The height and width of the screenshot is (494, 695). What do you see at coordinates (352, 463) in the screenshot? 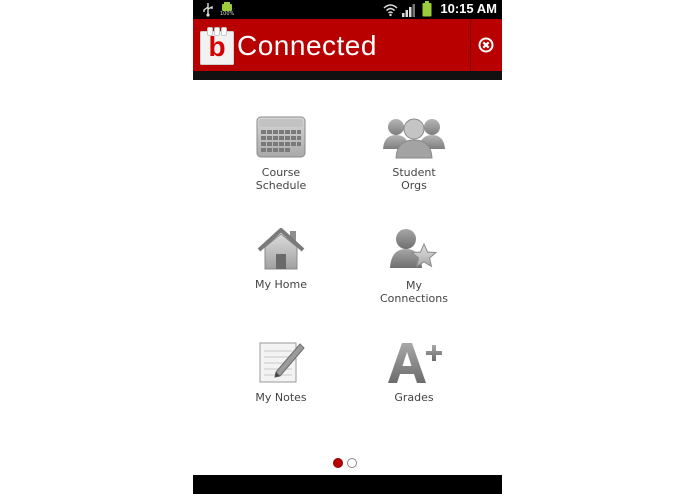
I see `page-dot-inactive` at bounding box center [352, 463].